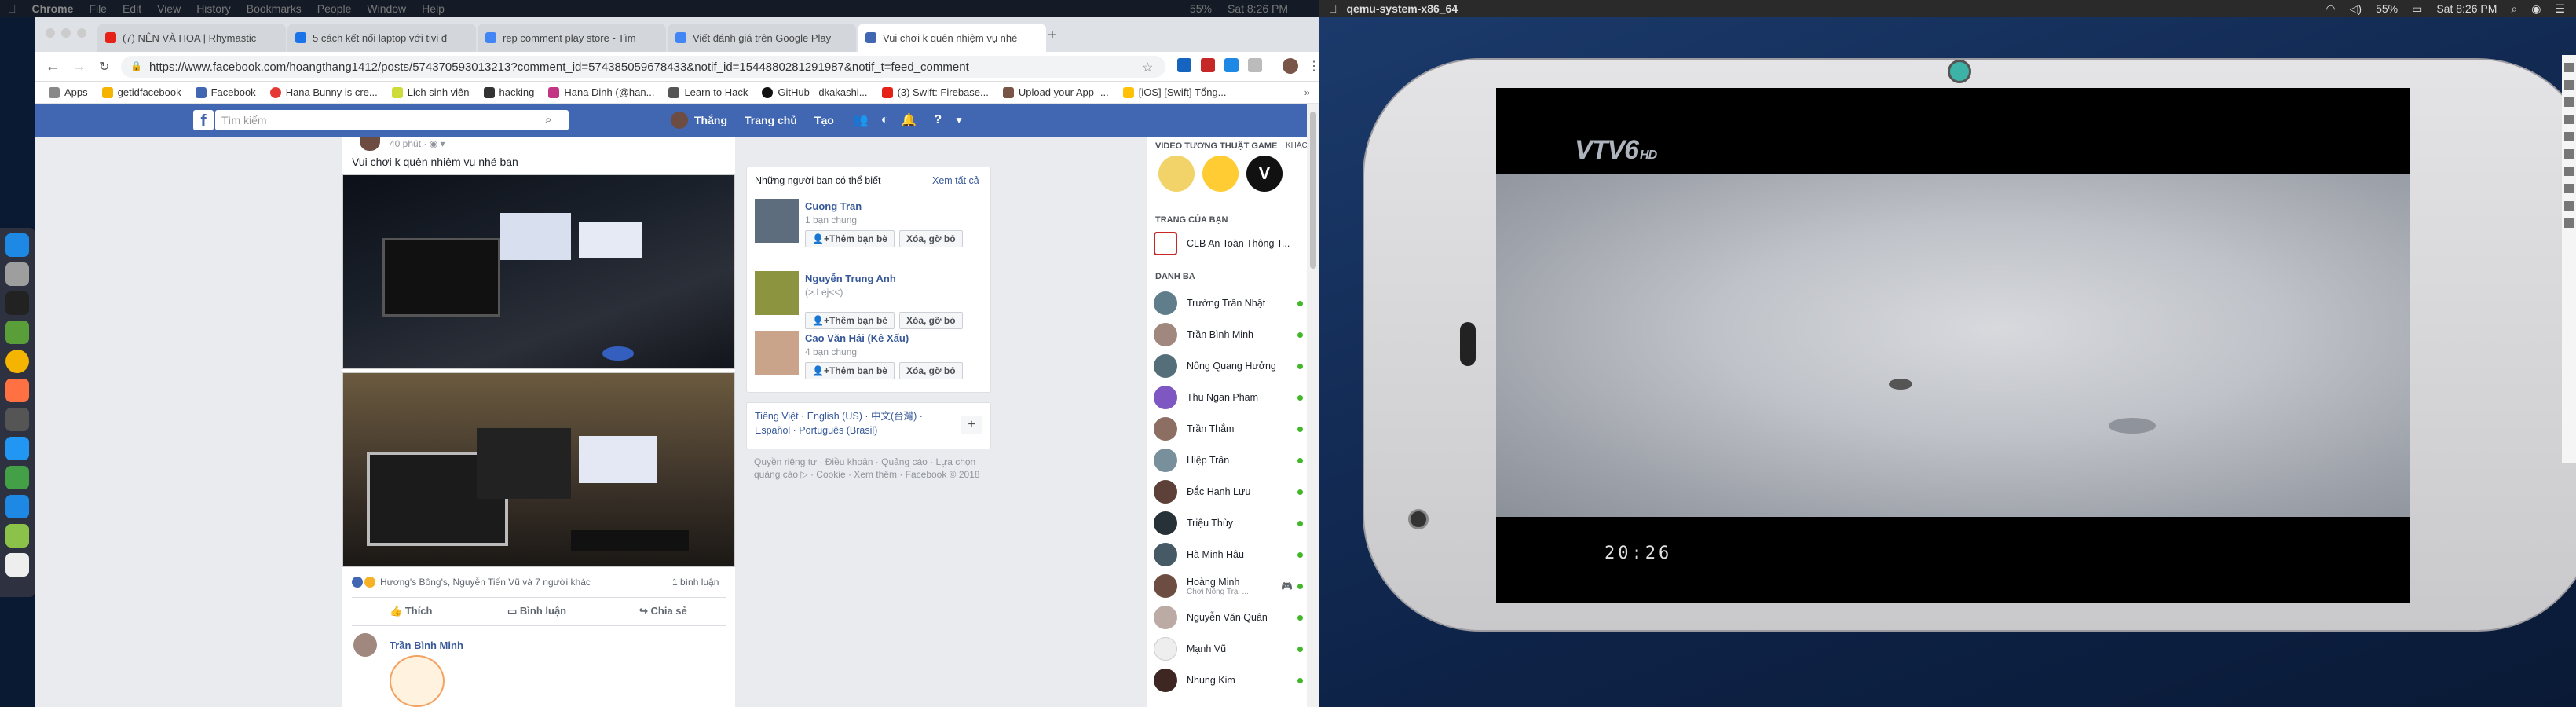  Describe the element at coordinates (17, 565) in the screenshot. I see `document-icon` at that location.